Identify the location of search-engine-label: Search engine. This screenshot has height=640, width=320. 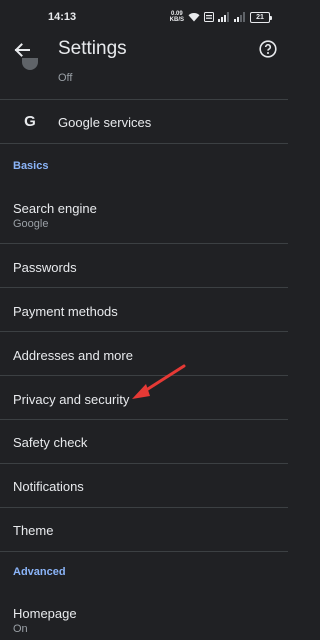
(55, 208).